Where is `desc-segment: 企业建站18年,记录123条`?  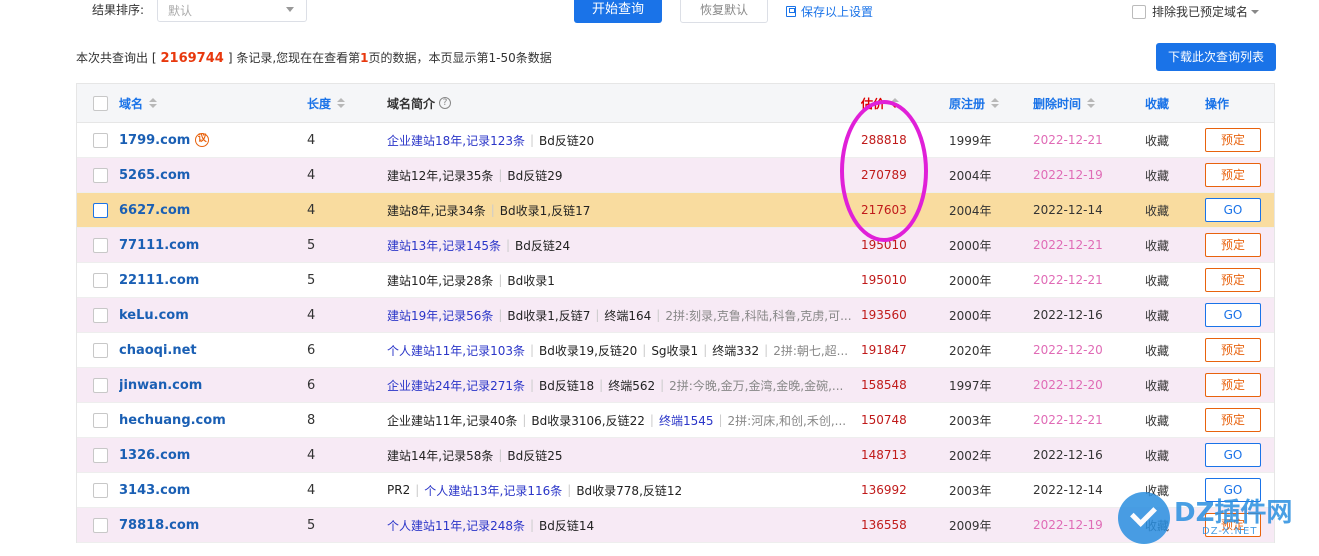 desc-segment: 企业建站18年,记录123条 is located at coordinates (456, 140).